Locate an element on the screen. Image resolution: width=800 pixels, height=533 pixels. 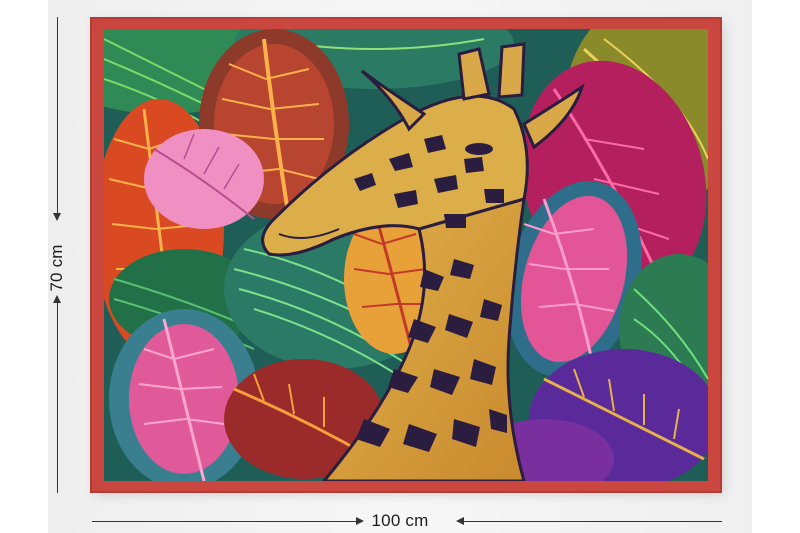
height-arrow-down-icon is located at coordinates (57, 217).